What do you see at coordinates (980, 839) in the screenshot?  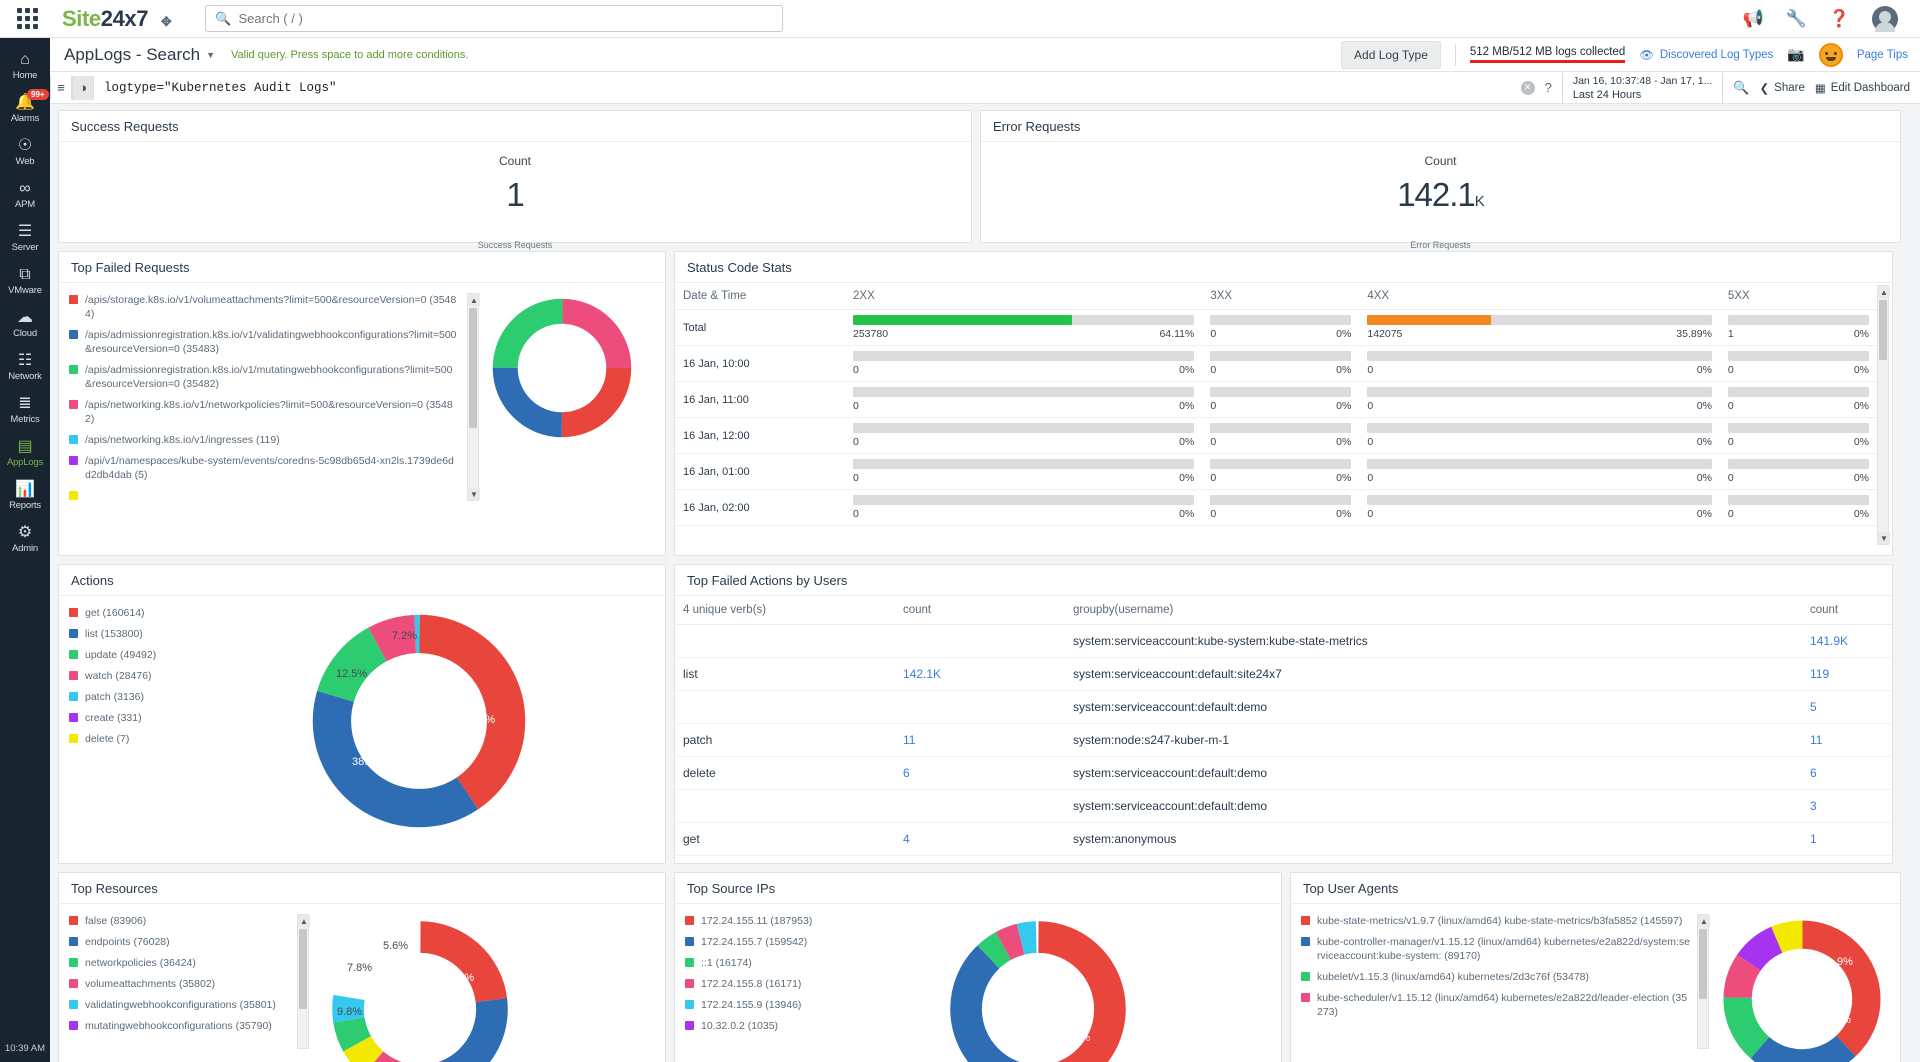 I see `row-count: 4` at bounding box center [980, 839].